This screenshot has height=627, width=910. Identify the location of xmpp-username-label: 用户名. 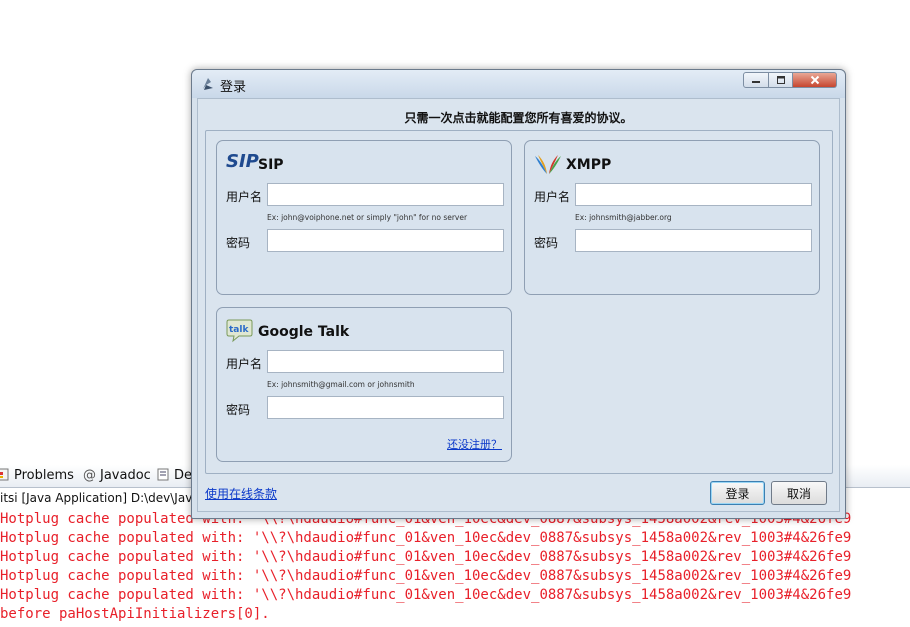
(552, 197).